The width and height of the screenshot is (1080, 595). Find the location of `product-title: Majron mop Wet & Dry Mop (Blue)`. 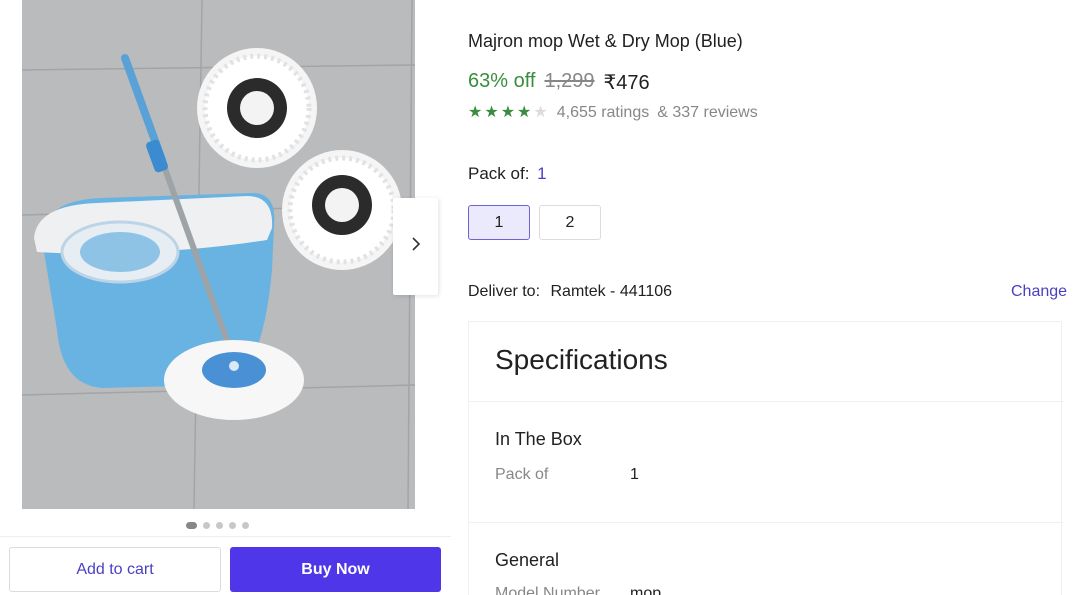

product-title: Majron mop Wet & Dry Mop (Blue) is located at coordinates (605, 41).